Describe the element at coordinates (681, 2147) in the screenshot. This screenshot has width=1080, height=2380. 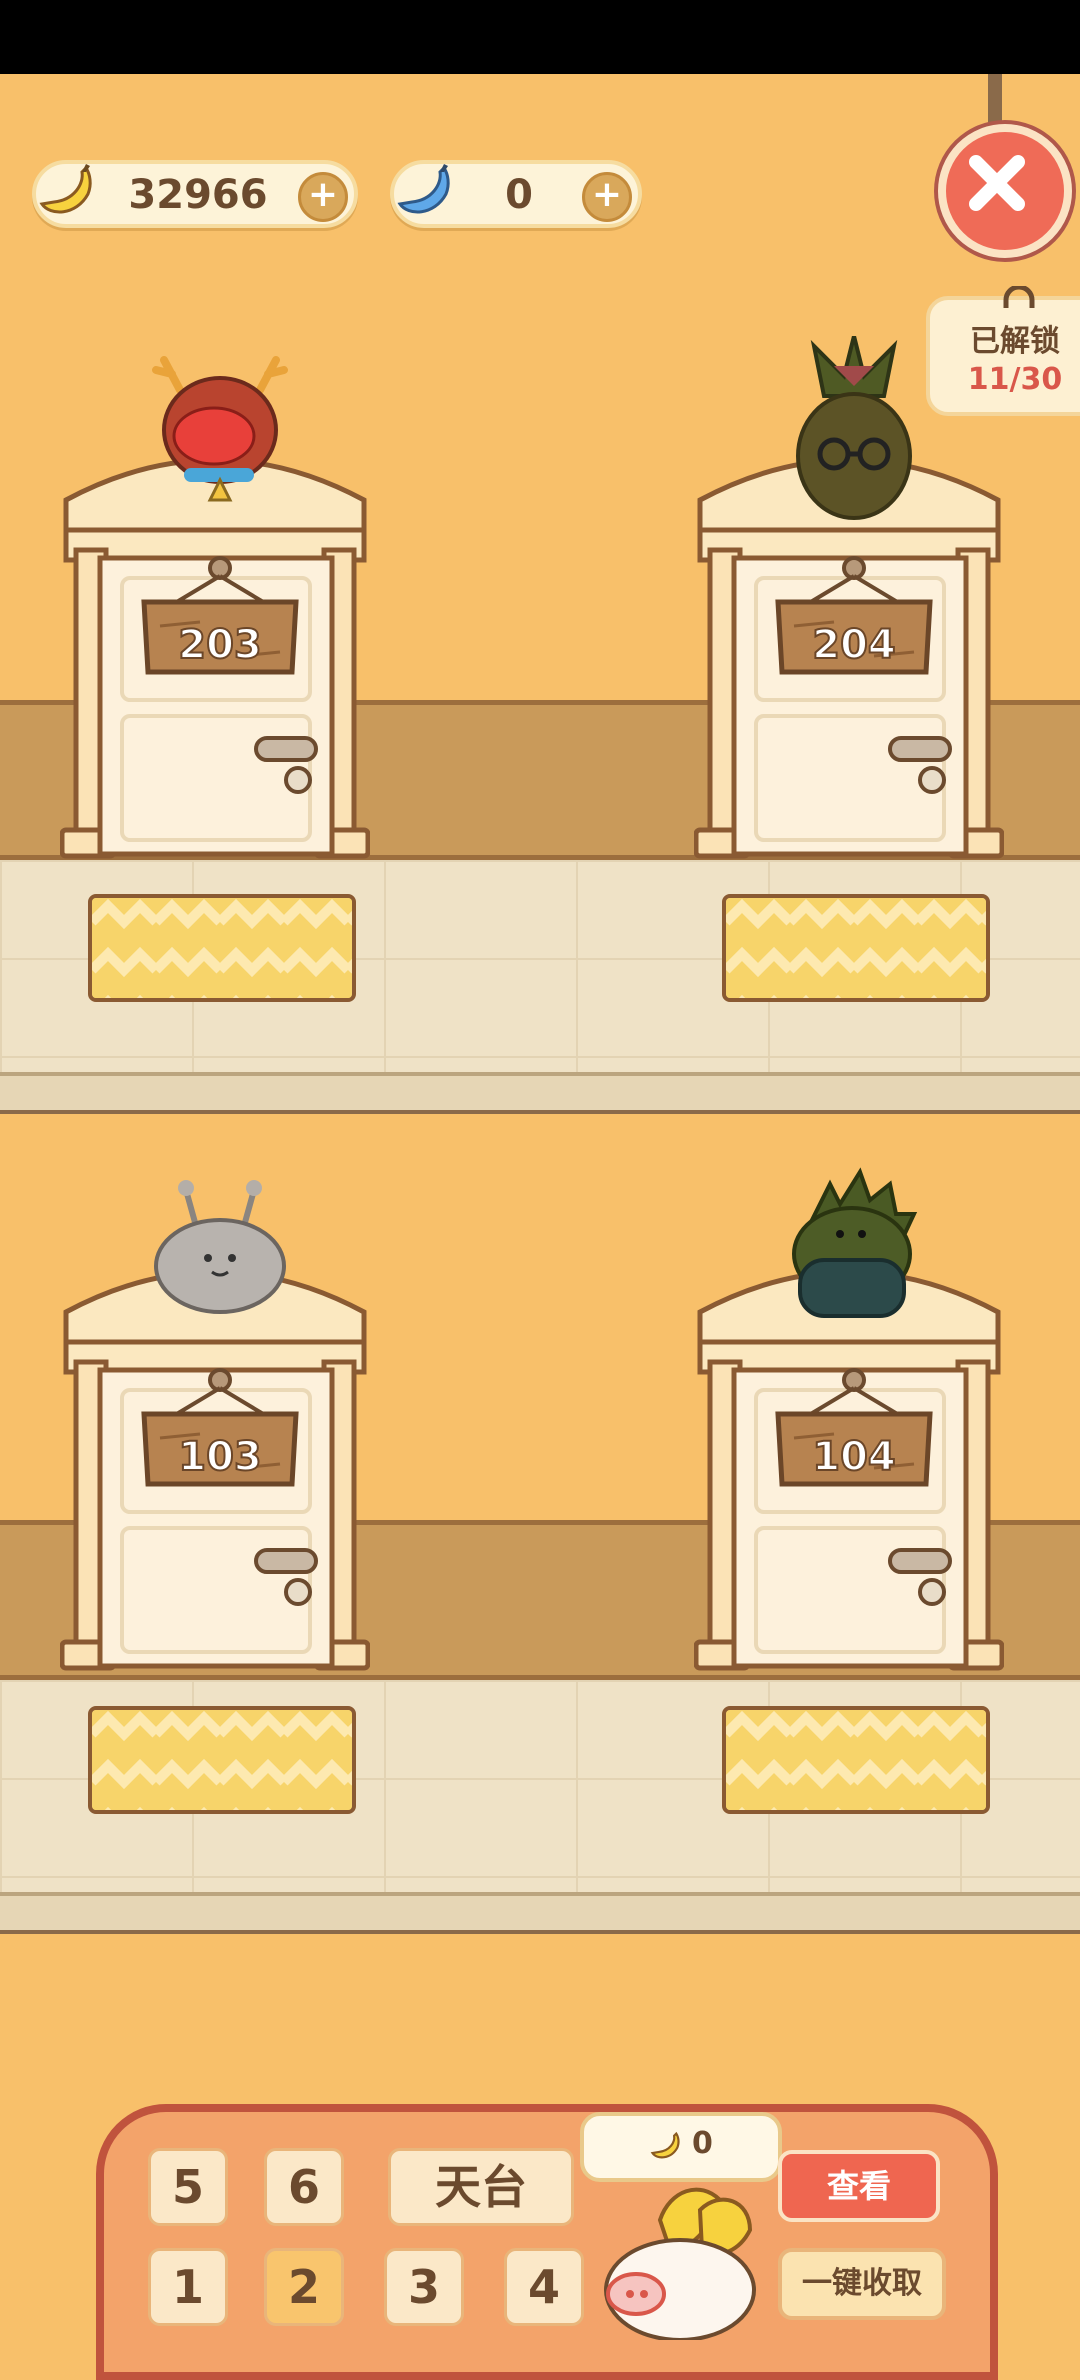
I see `collect-bubble: 0` at that location.